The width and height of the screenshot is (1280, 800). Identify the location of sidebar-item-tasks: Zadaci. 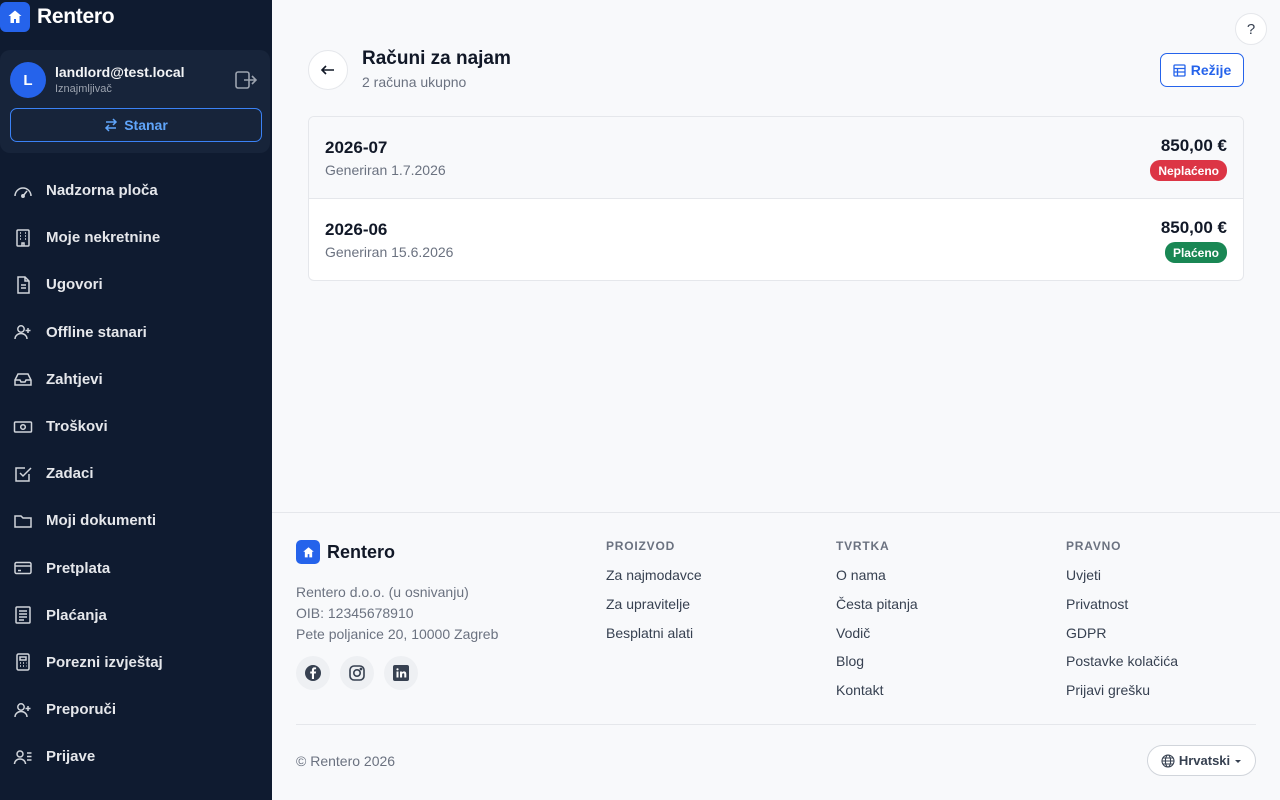
(136, 473).